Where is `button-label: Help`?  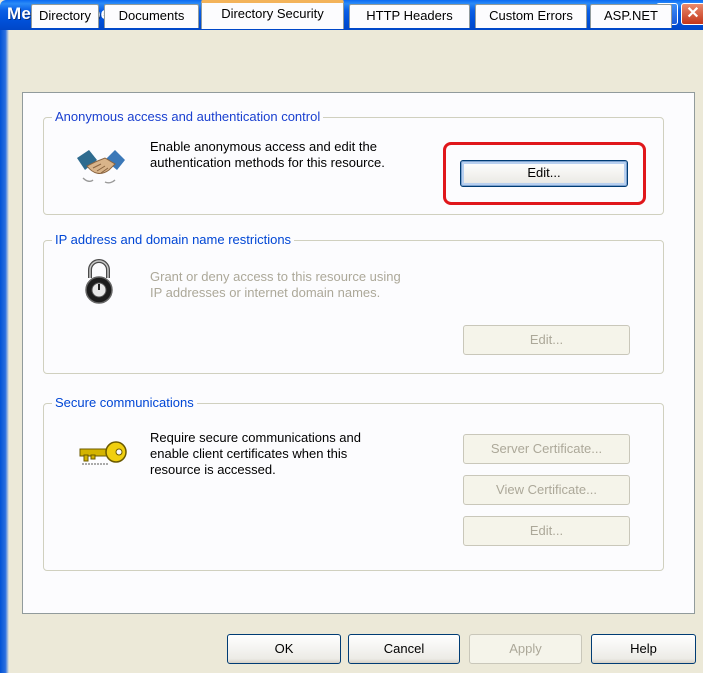 button-label: Help is located at coordinates (643, 648).